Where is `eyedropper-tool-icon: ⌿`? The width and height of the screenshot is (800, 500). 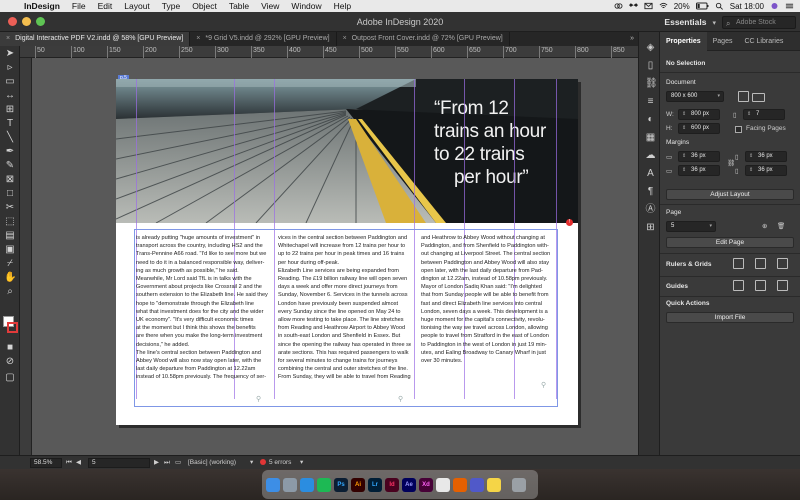 eyedropper-tool-icon: ⌿ is located at coordinates (10, 264).